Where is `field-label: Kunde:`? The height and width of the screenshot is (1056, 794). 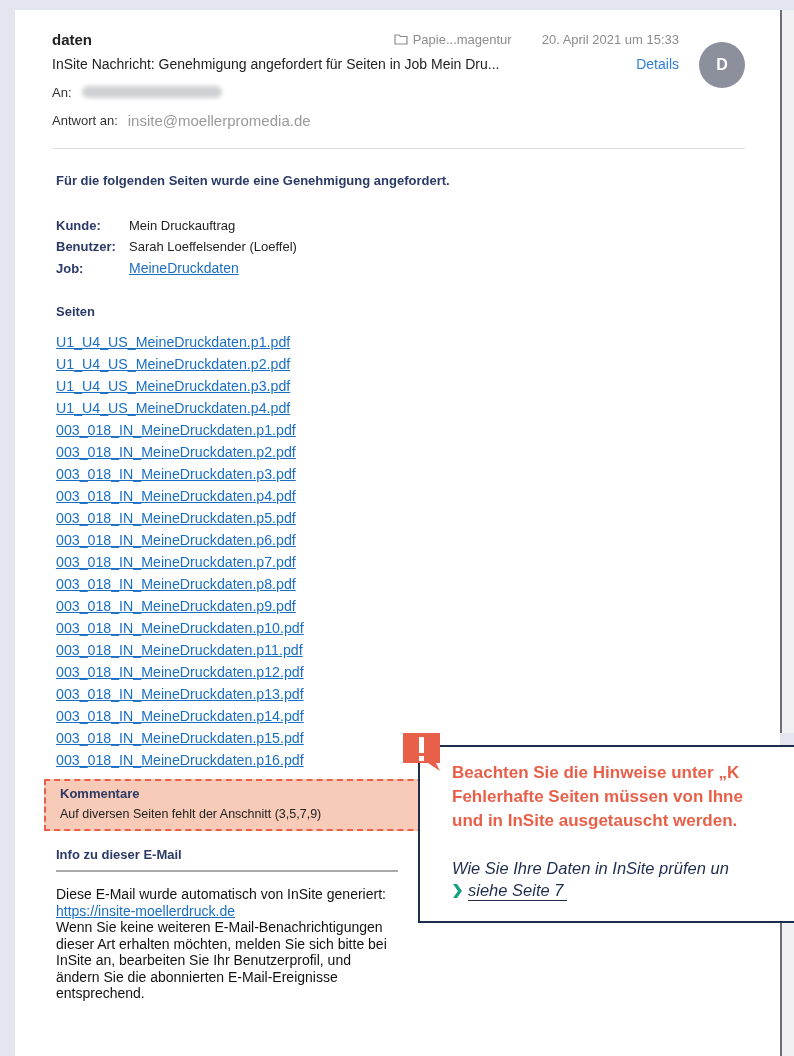 field-label: Kunde: is located at coordinates (79, 225).